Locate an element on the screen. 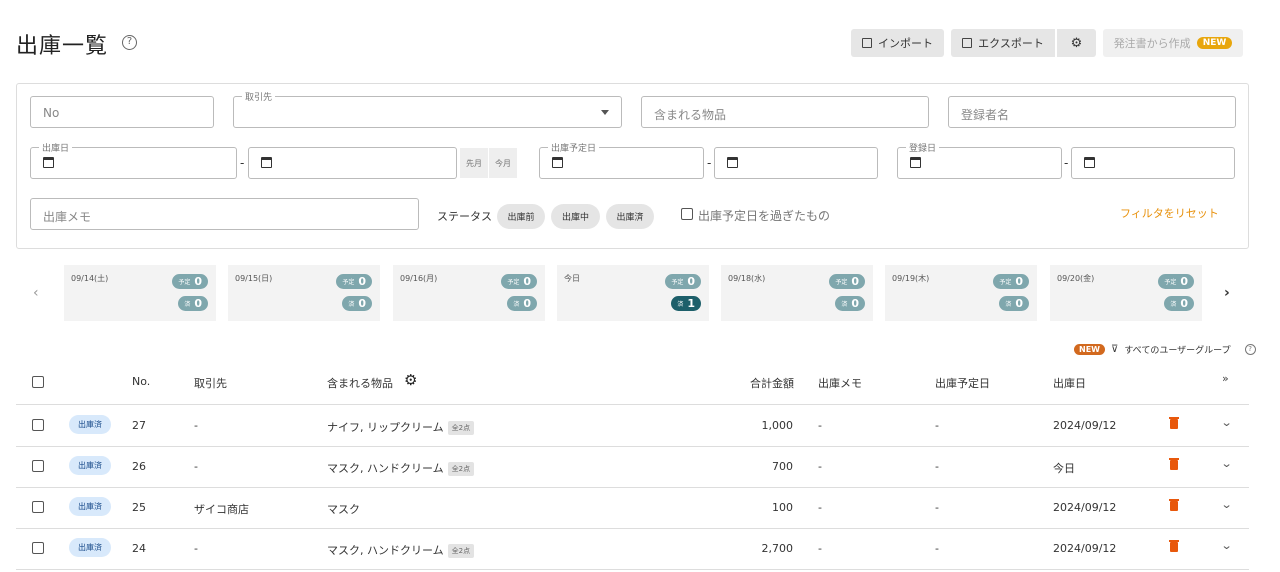 The width and height of the screenshot is (1280, 572). select-all-checkbox is located at coordinates (38, 382).